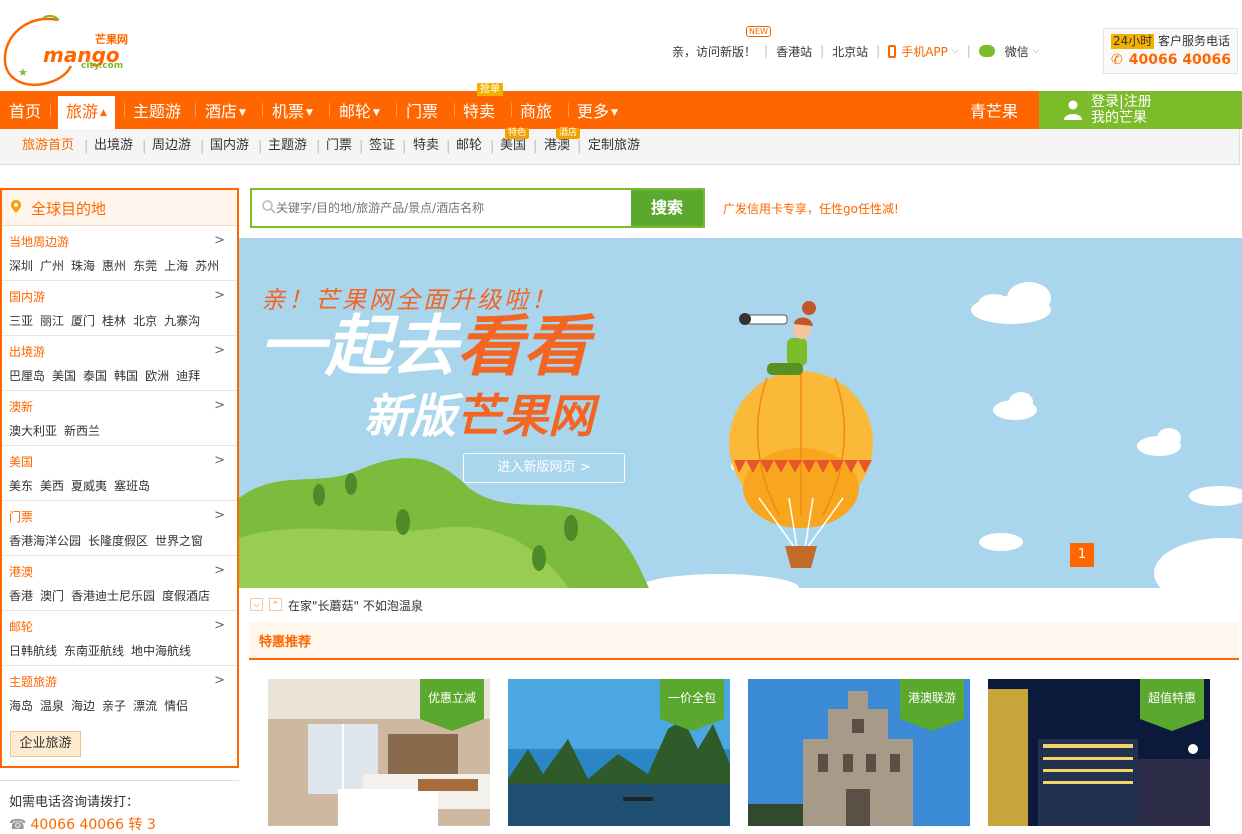 The width and height of the screenshot is (1242, 834). Describe the element at coordinates (422, 110) in the screenshot. I see `nav-tickets: 门票` at that location.